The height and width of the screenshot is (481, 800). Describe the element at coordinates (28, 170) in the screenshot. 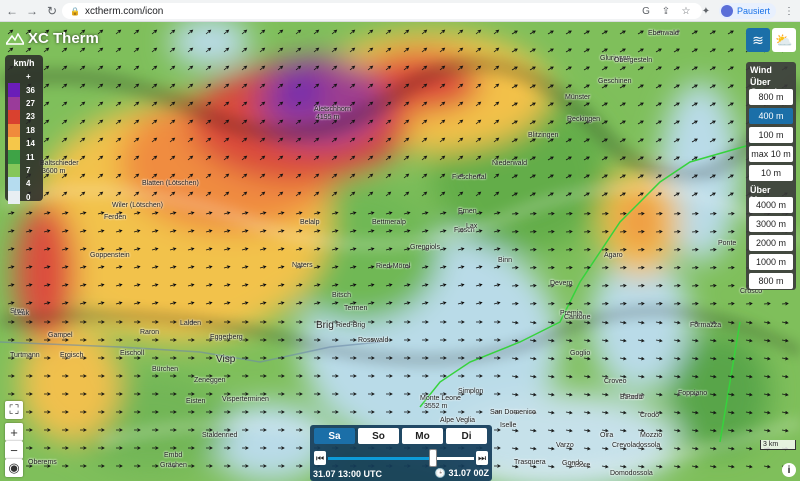

I see `legend-value: 7` at that location.